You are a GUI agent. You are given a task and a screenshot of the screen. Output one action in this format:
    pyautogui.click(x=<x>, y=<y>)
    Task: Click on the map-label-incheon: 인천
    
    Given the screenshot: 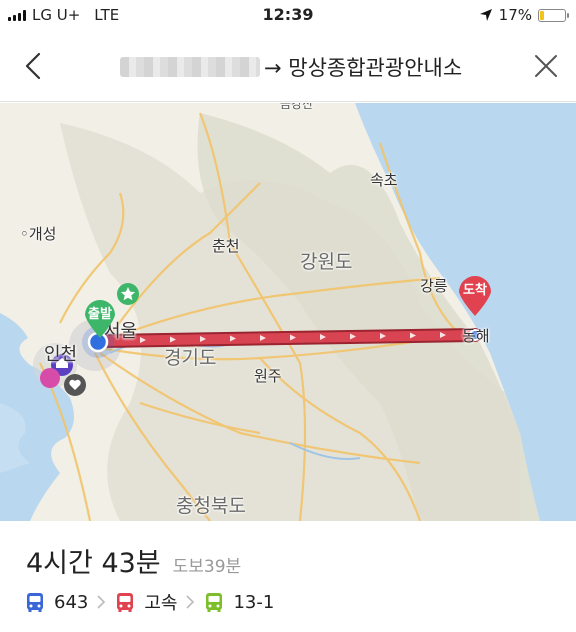 What is the action you would take?
    pyautogui.click(x=61, y=354)
    